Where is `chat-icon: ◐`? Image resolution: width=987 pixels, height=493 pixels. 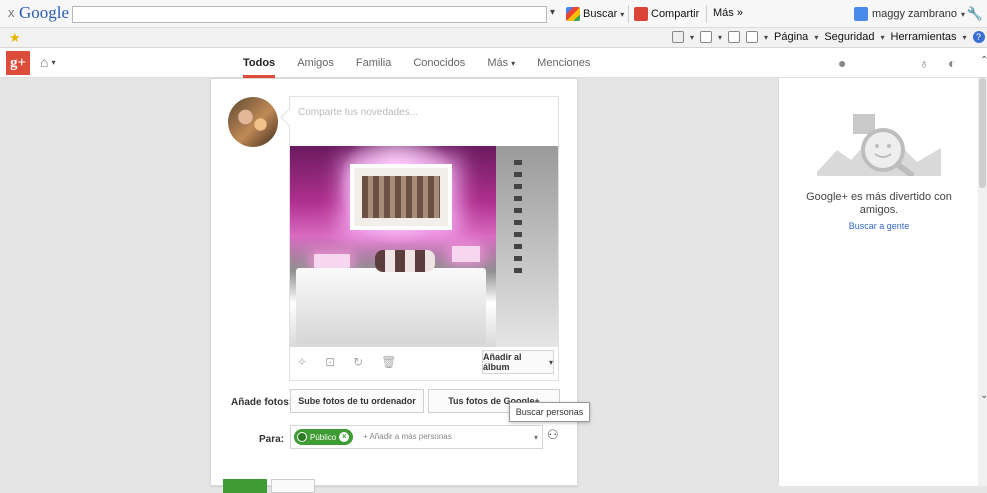 chat-icon: ◐ is located at coordinates (952, 63).